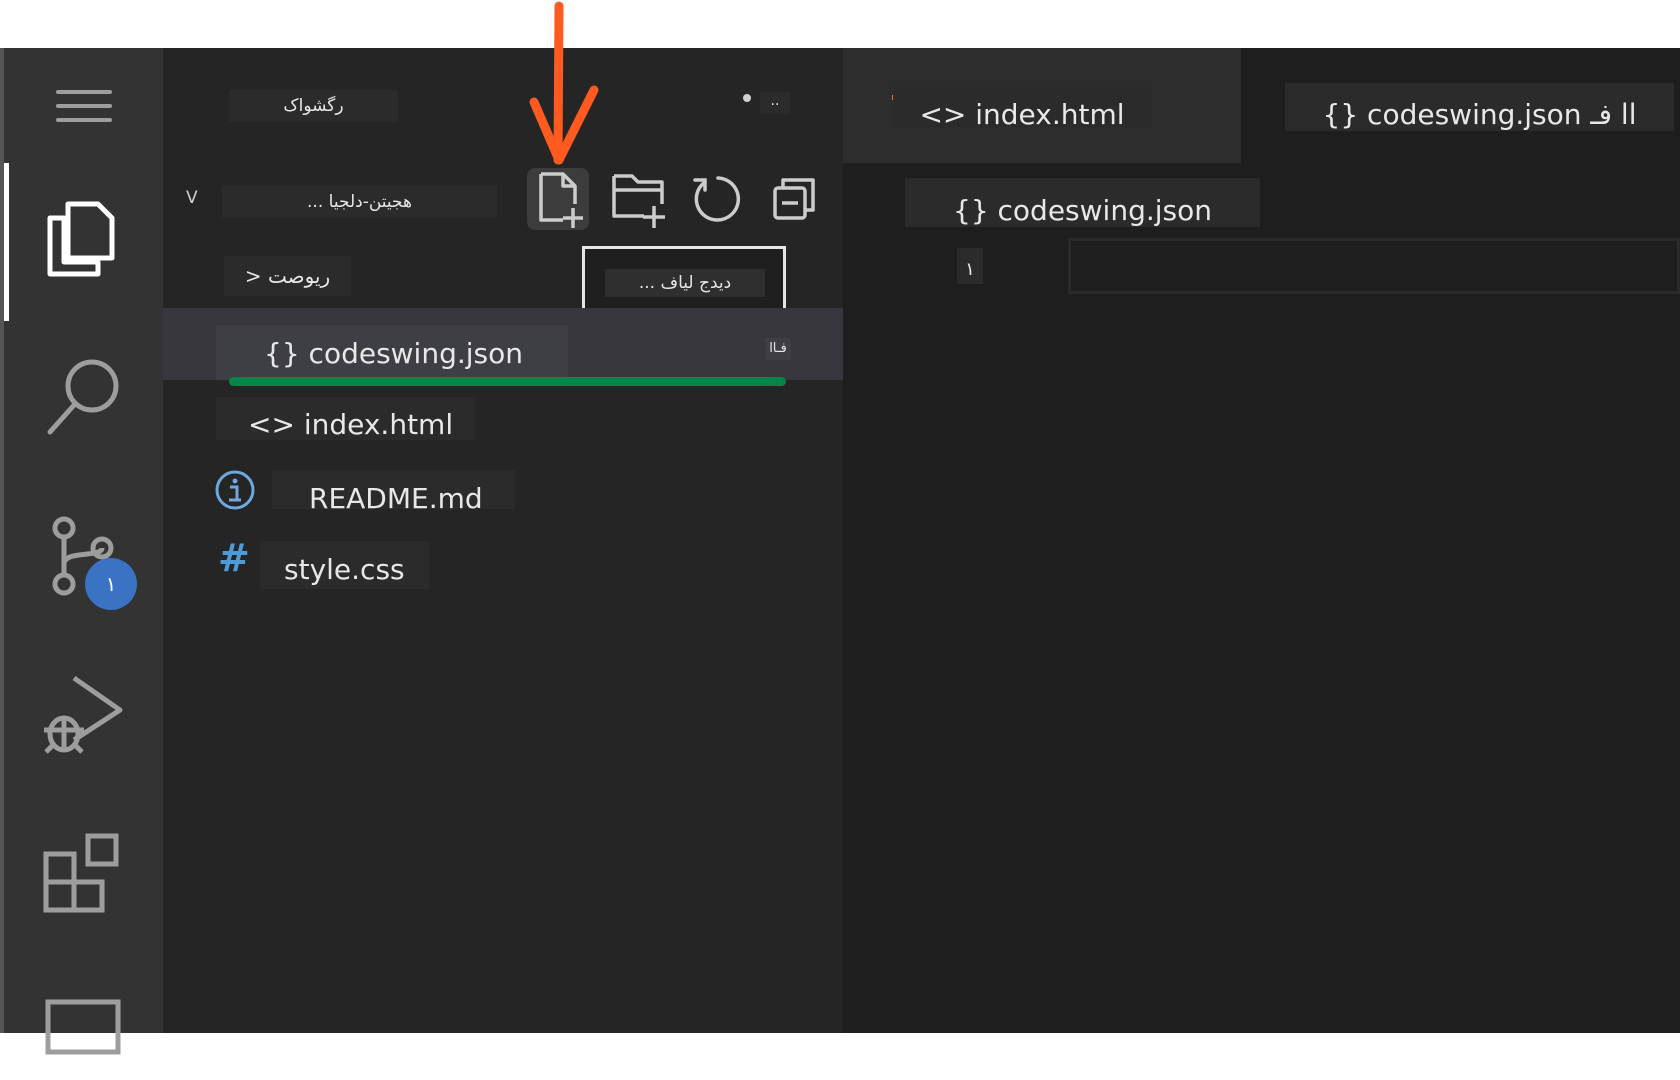  I want to click on file-row-style-css: style.css, so click(344, 565).